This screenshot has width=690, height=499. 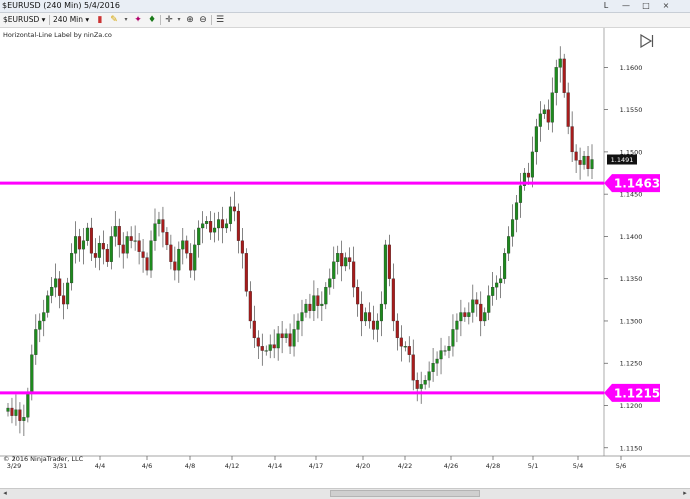 I want to click on scroll-left-icon: ◂, so click(x=5, y=493).